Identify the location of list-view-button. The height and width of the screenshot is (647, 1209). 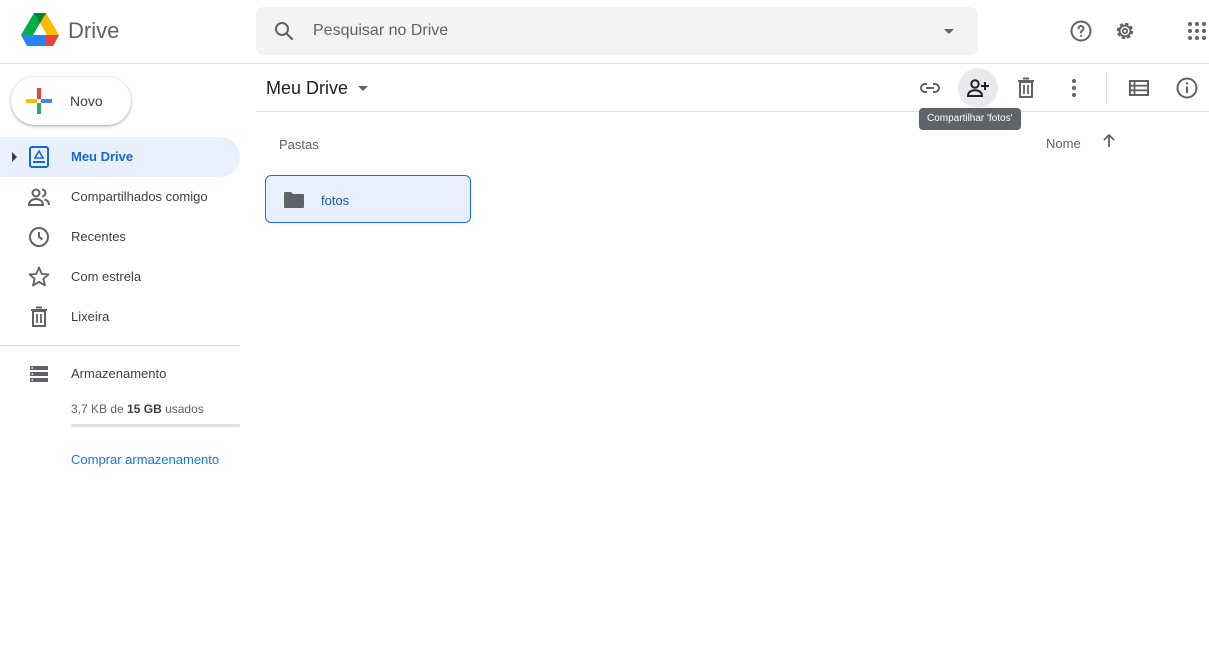
(1139, 88).